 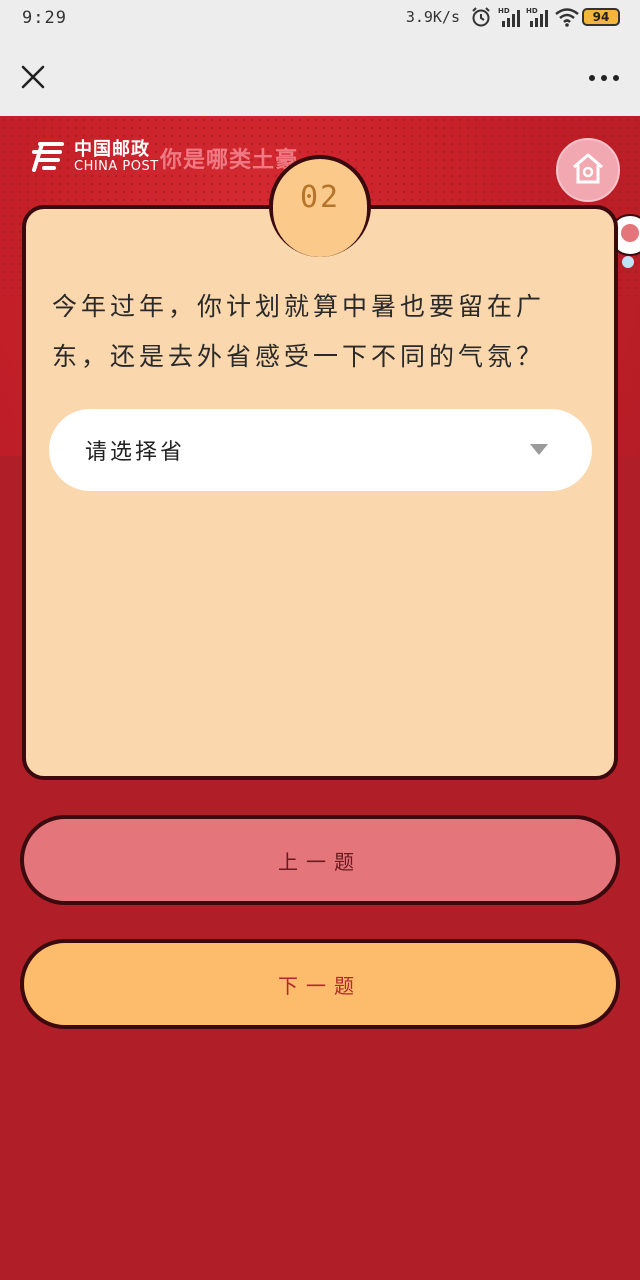 I want to click on status-bar: 9:29 3.9K/s HD HD 94, so click(x=320, y=19).